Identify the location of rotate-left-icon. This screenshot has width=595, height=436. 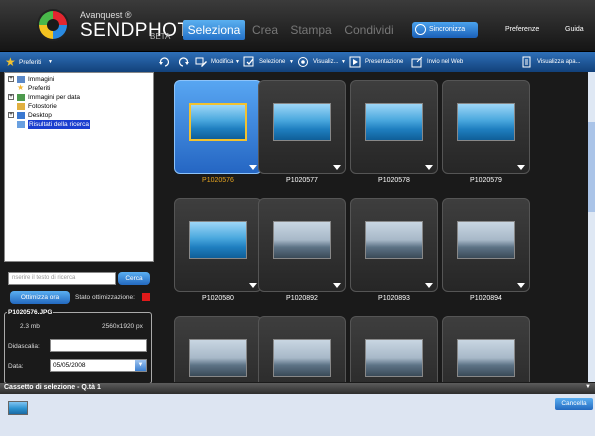
(165, 62).